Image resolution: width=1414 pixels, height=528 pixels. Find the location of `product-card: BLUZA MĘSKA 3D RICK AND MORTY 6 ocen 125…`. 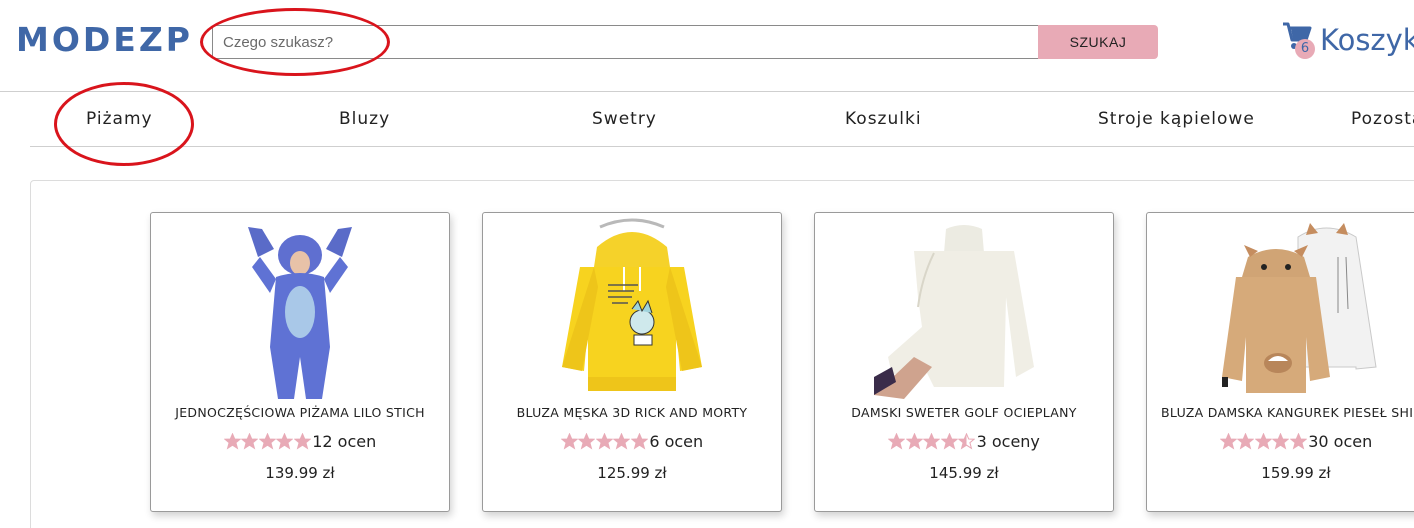

product-card: BLUZA MĘSKA 3D RICK AND MORTY 6 ocen 125… is located at coordinates (632, 362).